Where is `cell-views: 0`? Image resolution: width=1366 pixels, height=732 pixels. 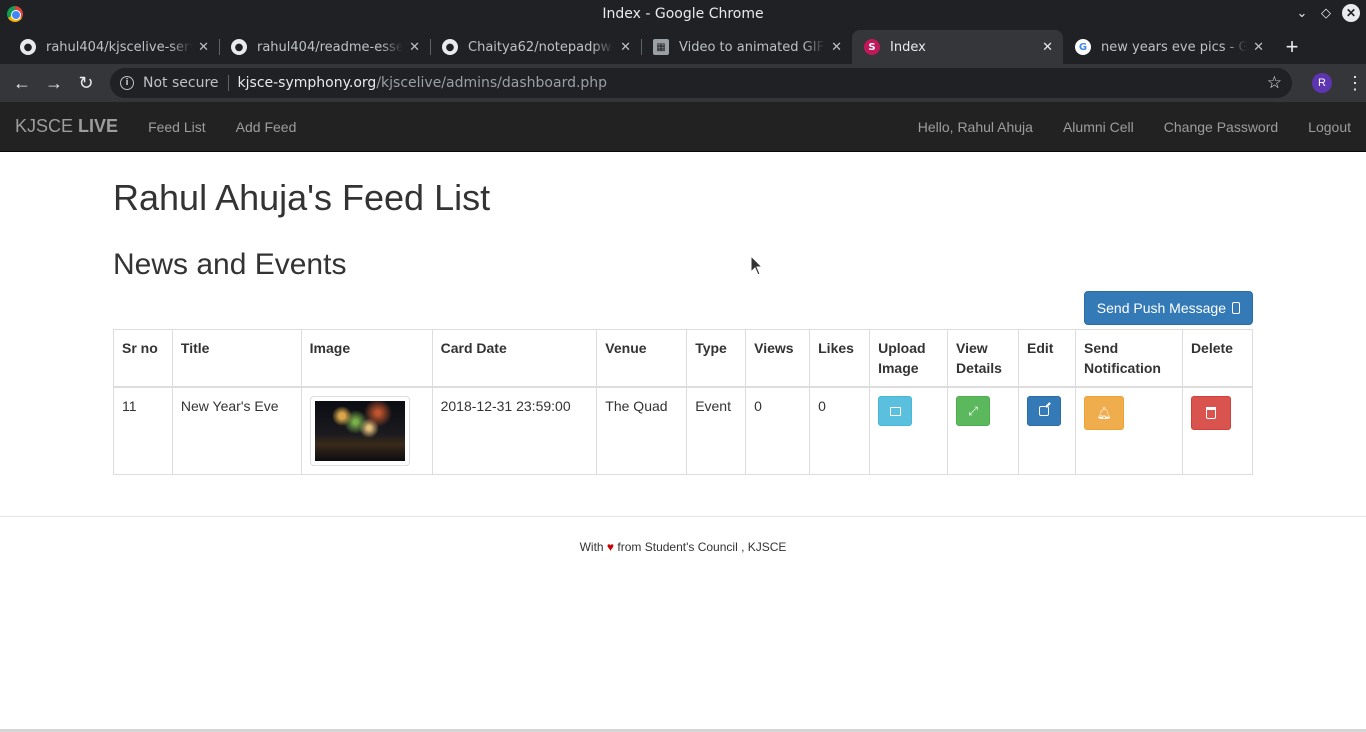 cell-views: 0 is located at coordinates (778, 430).